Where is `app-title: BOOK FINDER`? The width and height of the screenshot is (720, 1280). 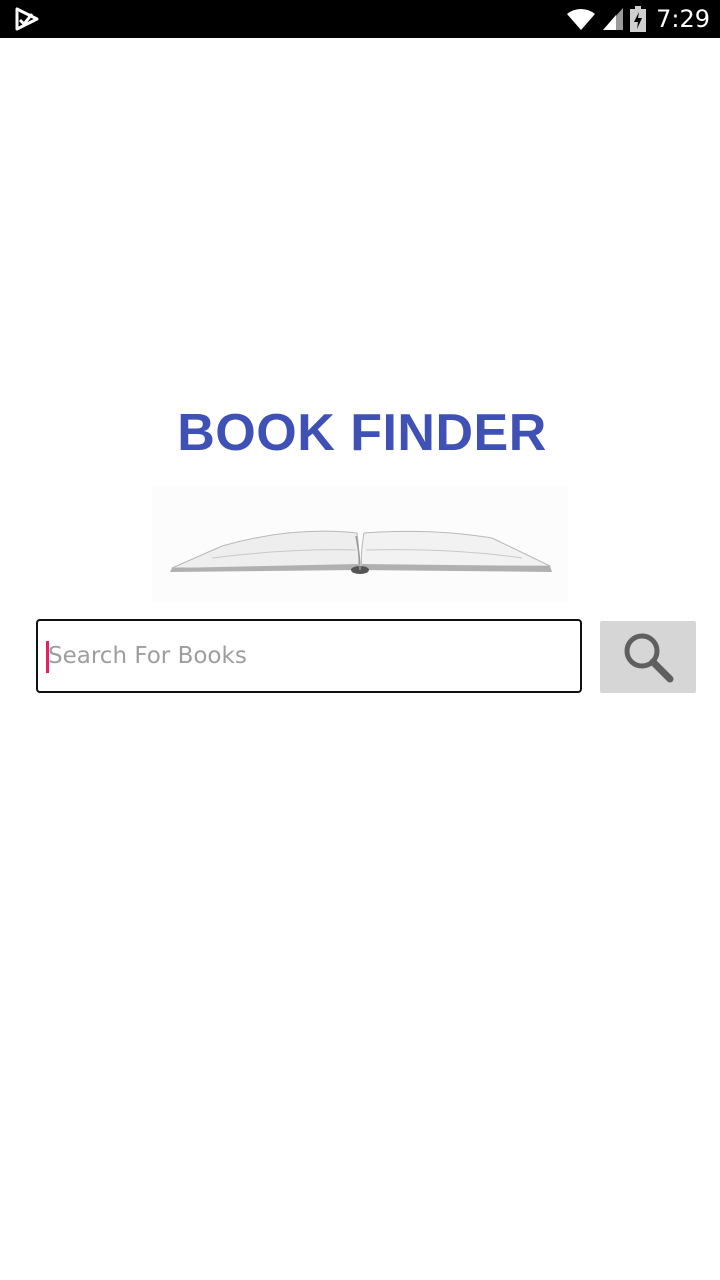
app-title: BOOK FINDER is located at coordinates (362, 433).